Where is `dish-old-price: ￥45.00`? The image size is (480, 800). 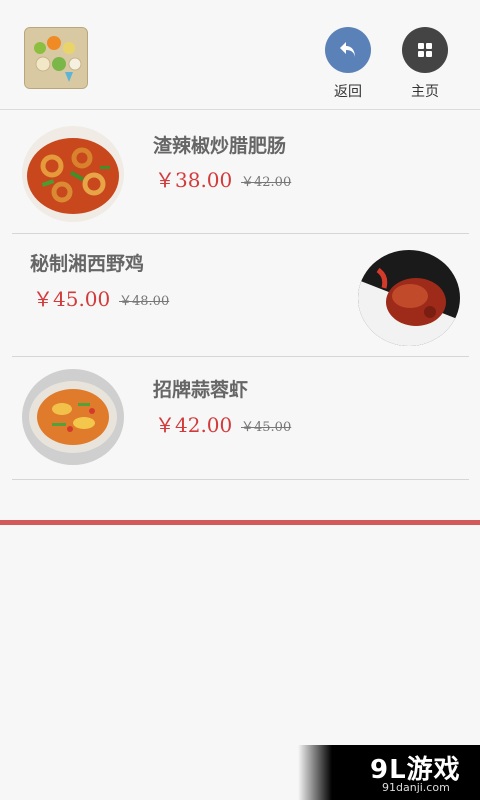
dish-old-price: ￥45.00 is located at coordinates (266, 427).